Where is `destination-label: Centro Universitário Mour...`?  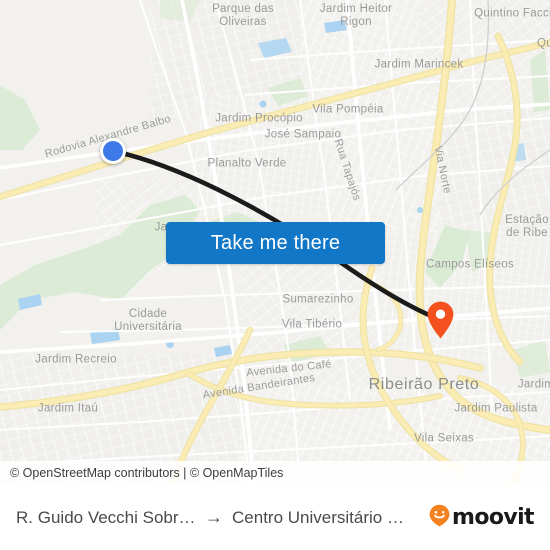
destination-label: Centro Universitário Mour... is located at coordinates (322, 517).